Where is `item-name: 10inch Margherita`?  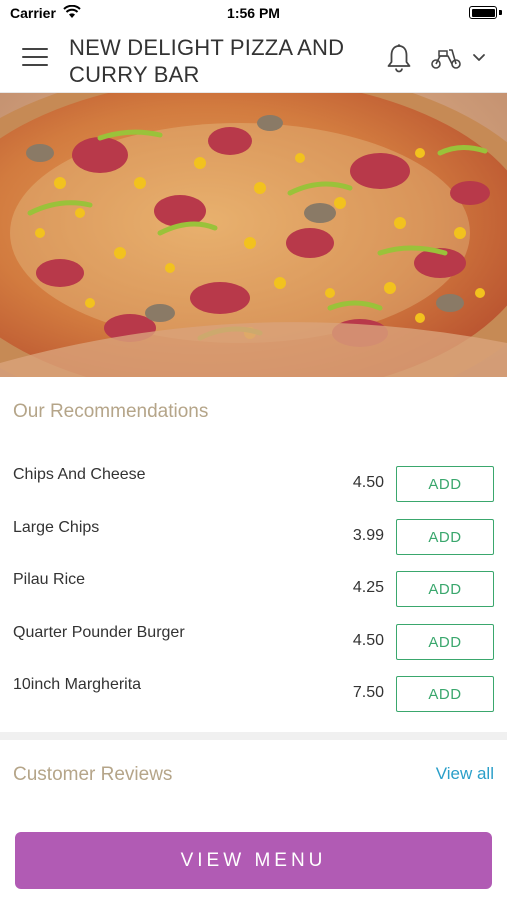 item-name: 10inch Margherita is located at coordinates (77, 684).